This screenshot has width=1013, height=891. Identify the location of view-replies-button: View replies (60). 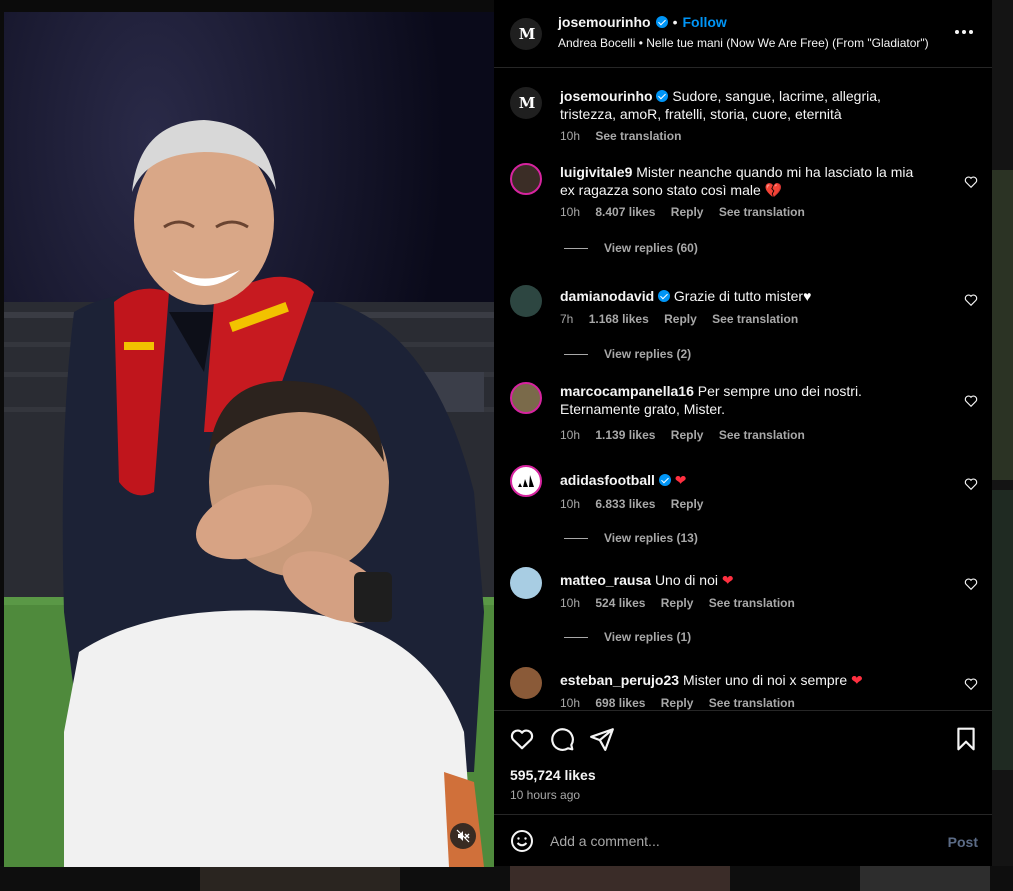
(631, 248).